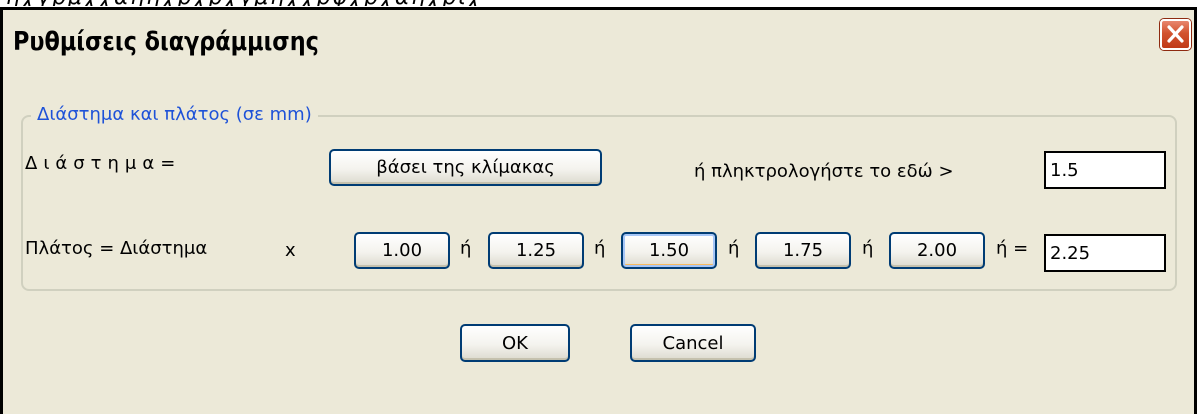 The width and height of the screenshot is (1197, 414). I want to click on cancel-button: Cancel, so click(693, 343).